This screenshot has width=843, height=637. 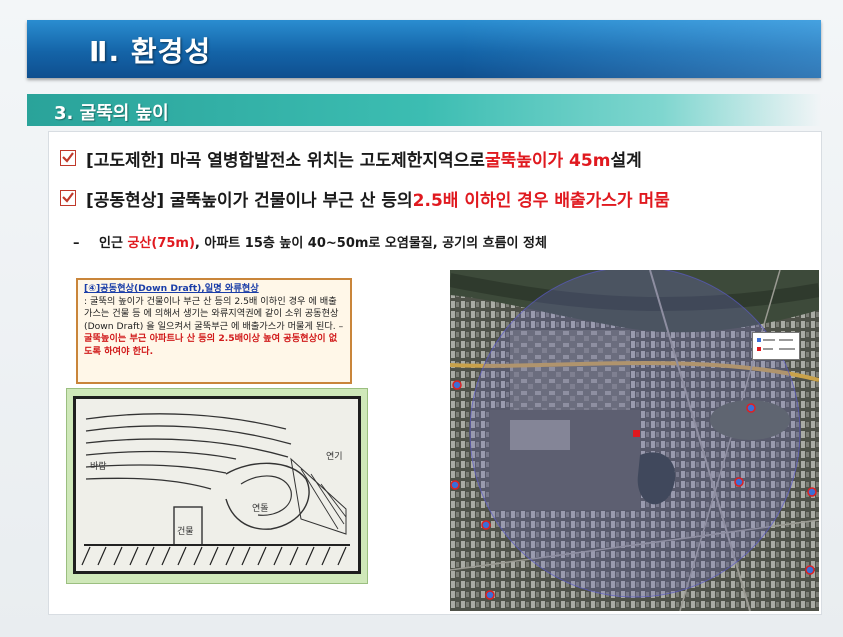 I want to click on title-bar-glow, so click(x=641, y=49).